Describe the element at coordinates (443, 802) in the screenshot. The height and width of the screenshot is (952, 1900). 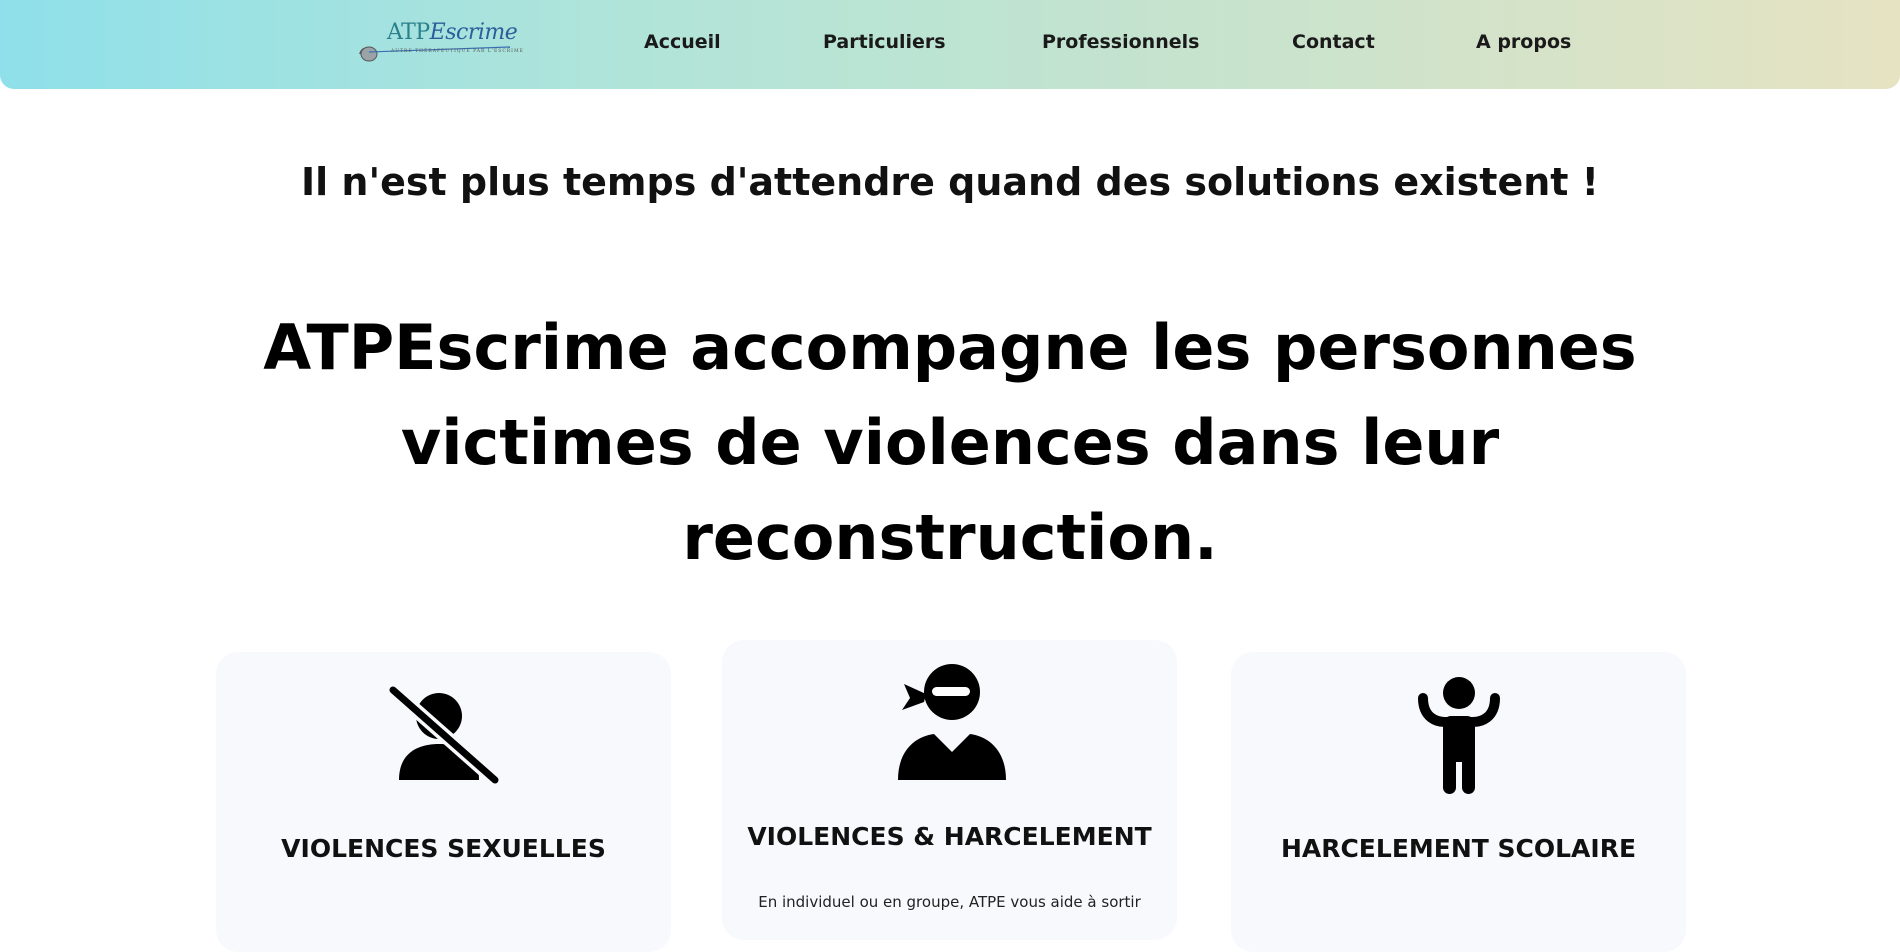
I see `card-violences-sexuelles: VIOLENCES SEXUELLES` at that location.